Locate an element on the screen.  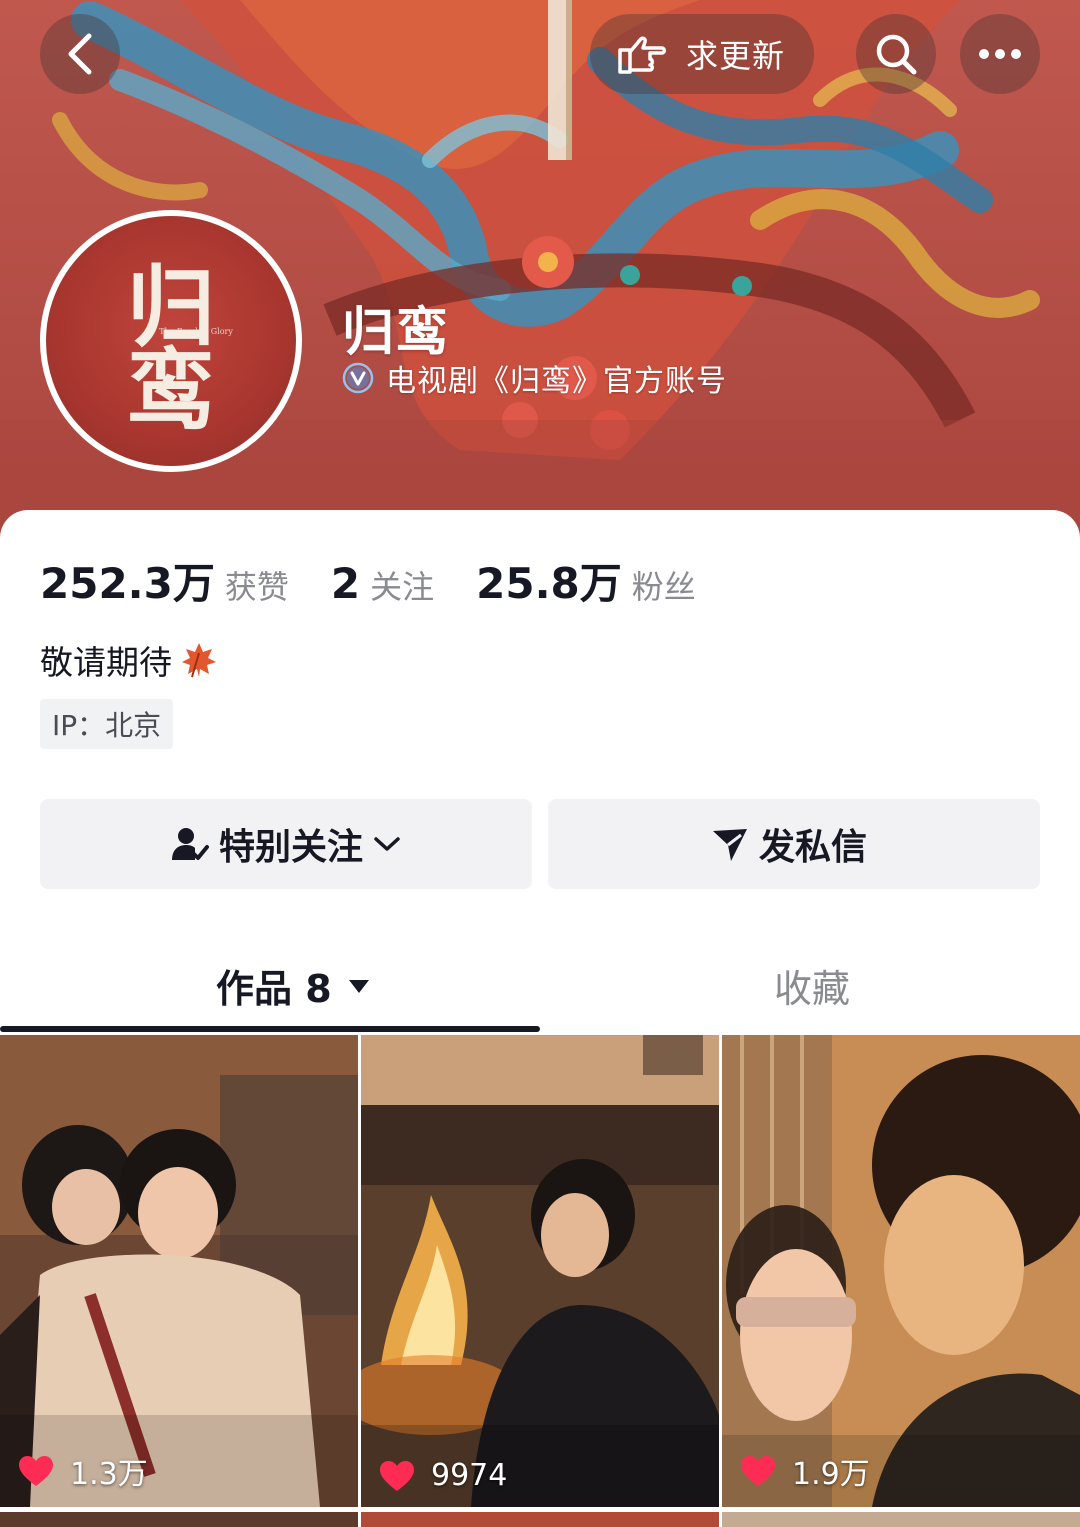
video-likes-count: 9974 is located at coordinates (469, 1475).